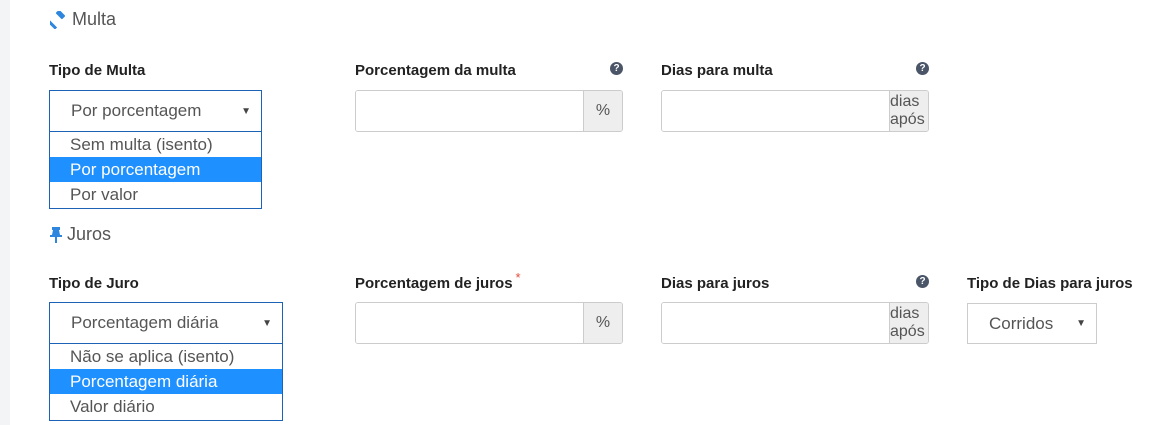  I want to click on dias-multa-label: Dias para multa, so click(717, 70).